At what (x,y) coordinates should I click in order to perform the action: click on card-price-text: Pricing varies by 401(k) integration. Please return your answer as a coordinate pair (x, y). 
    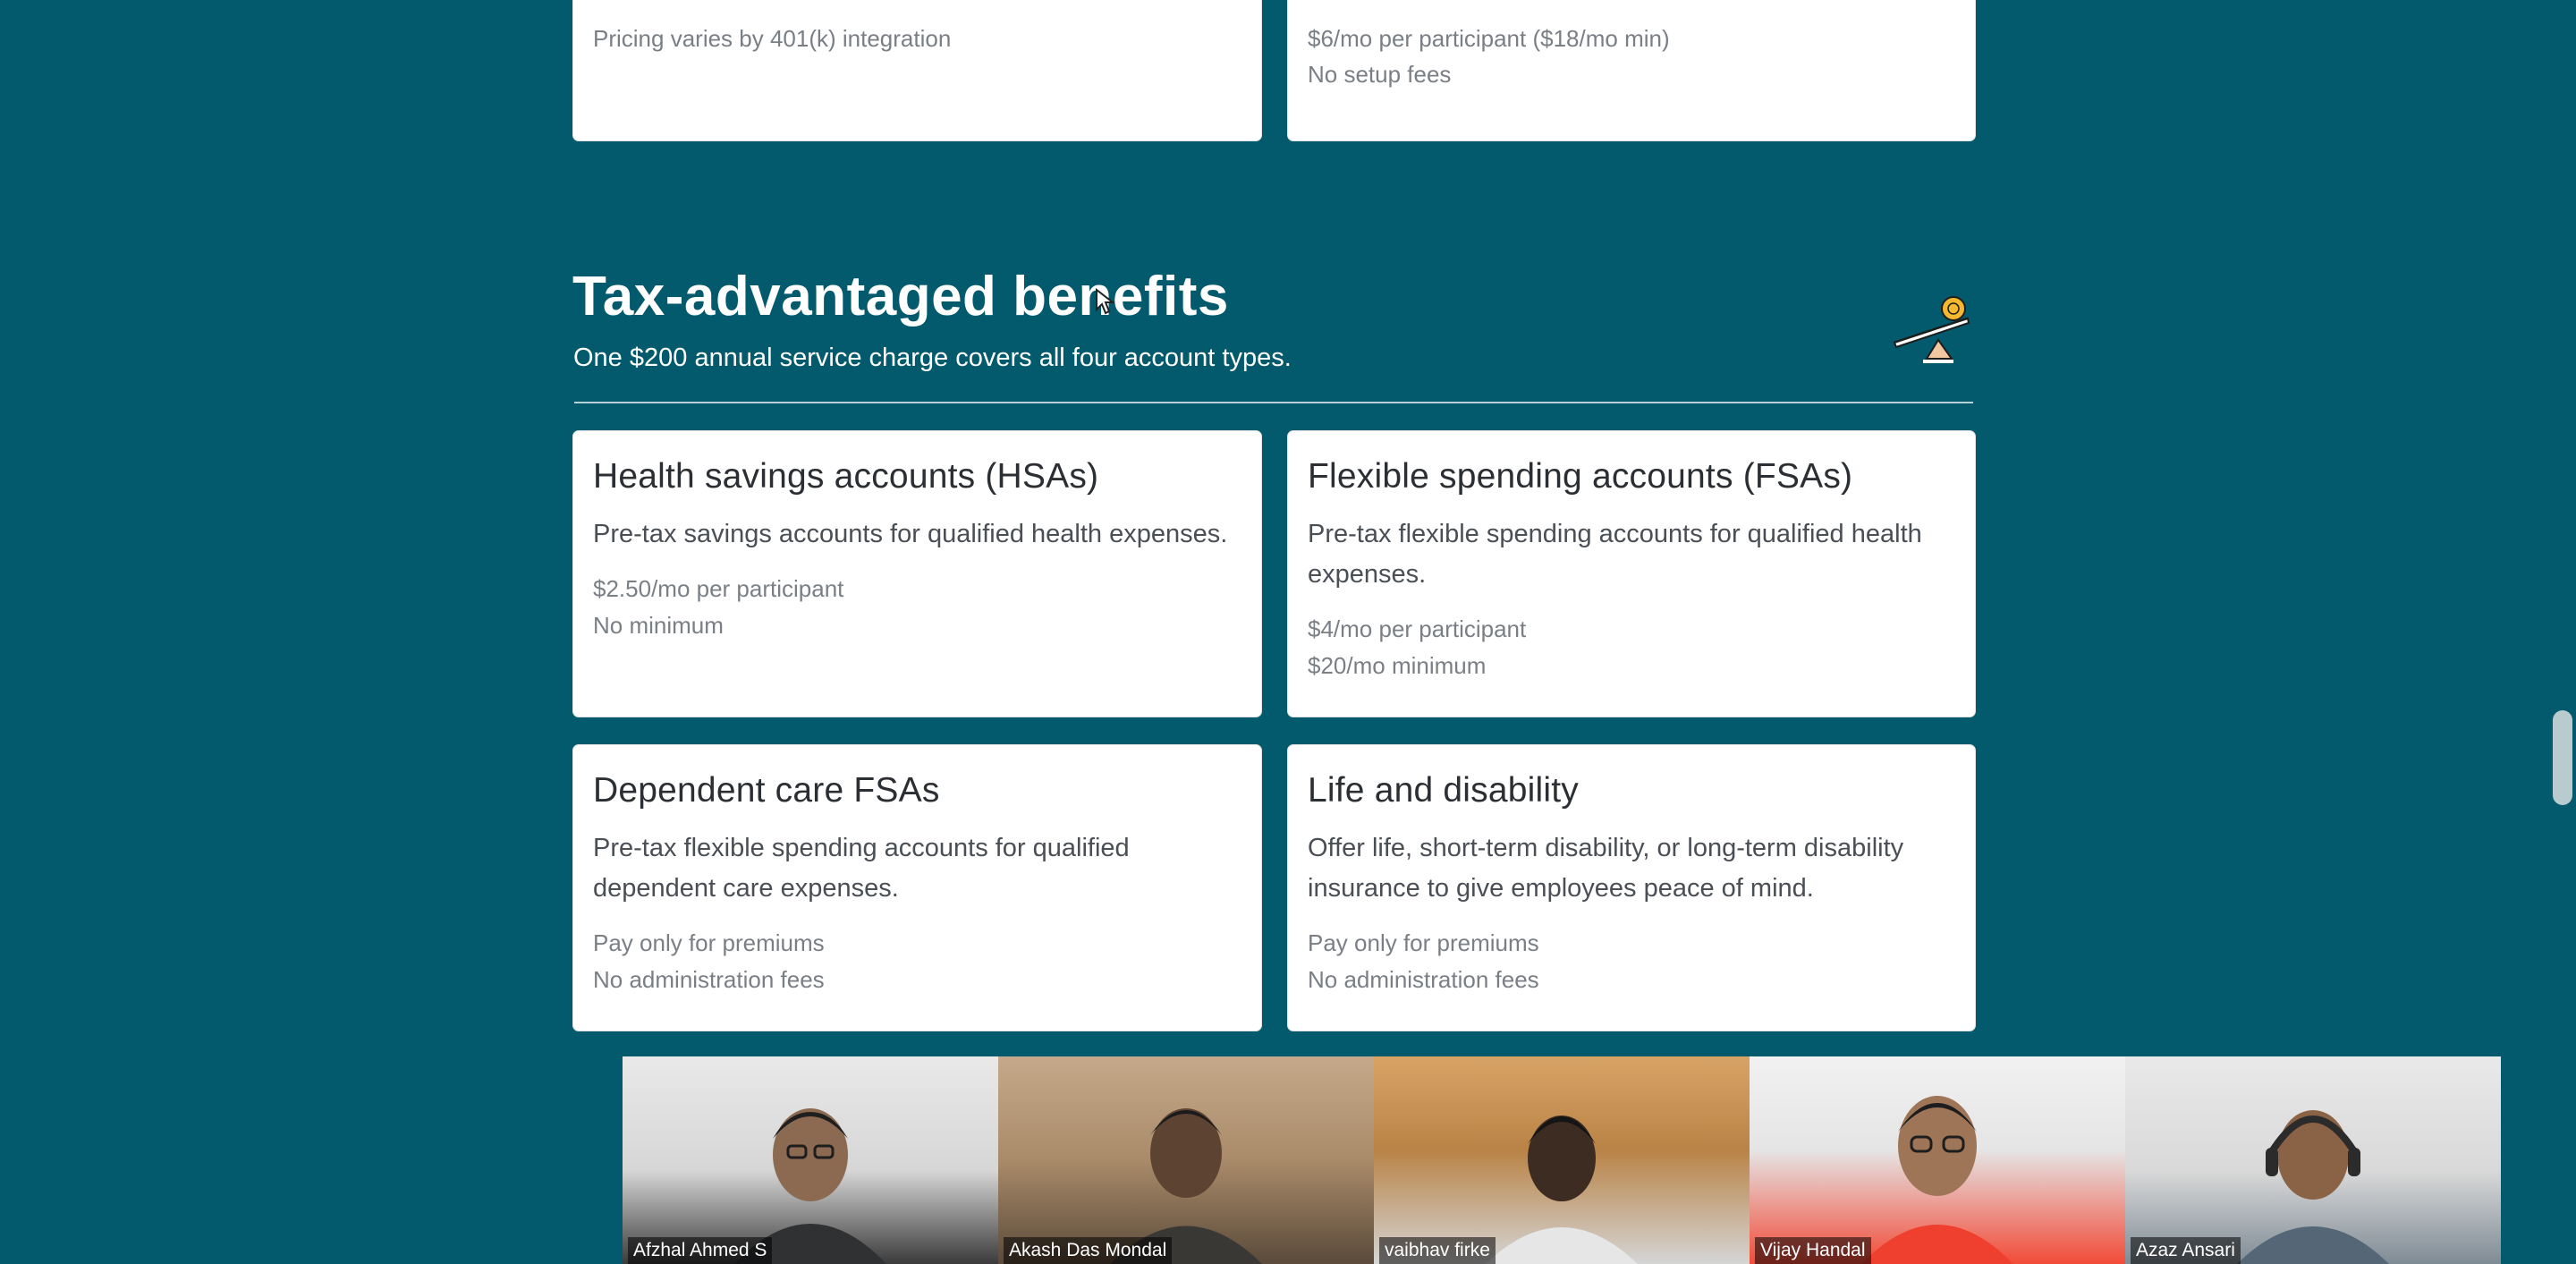
    Looking at the image, I should click on (772, 38).